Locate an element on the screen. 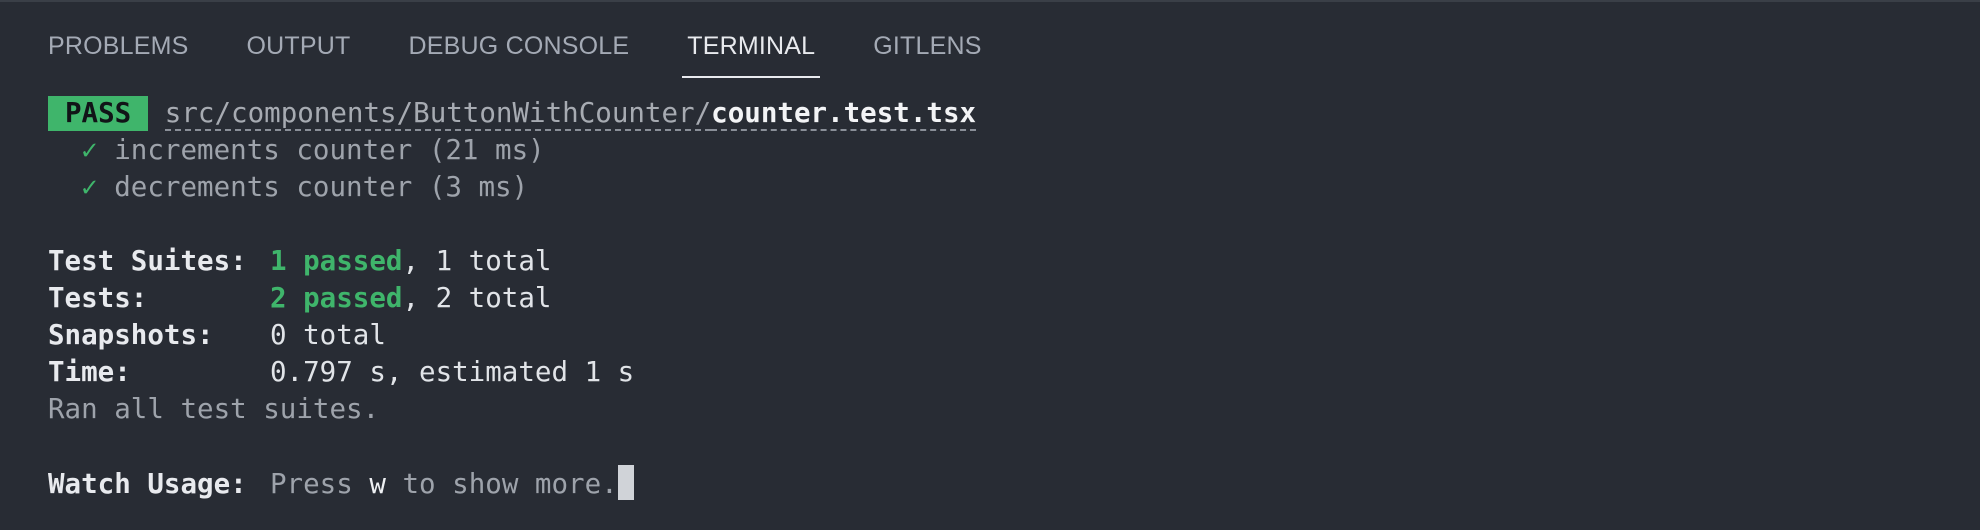 The width and height of the screenshot is (1980, 530). tab-terminal: TERMINAL is located at coordinates (751, 40).